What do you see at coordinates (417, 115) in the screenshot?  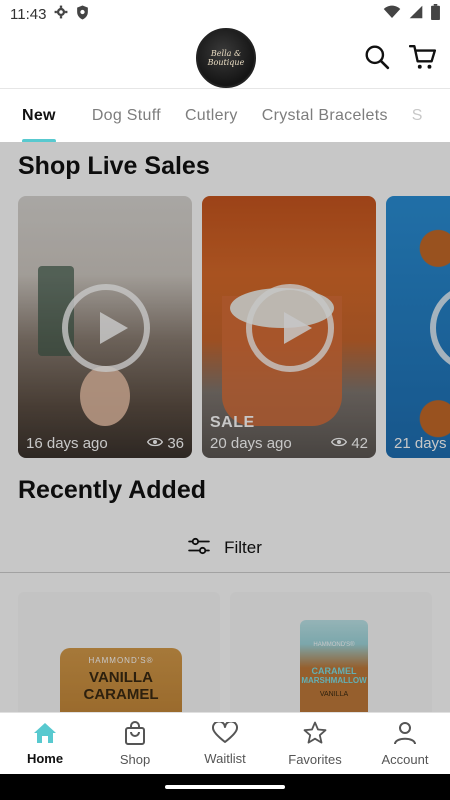 I see `tab-overflow: S` at bounding box center [417, 115].